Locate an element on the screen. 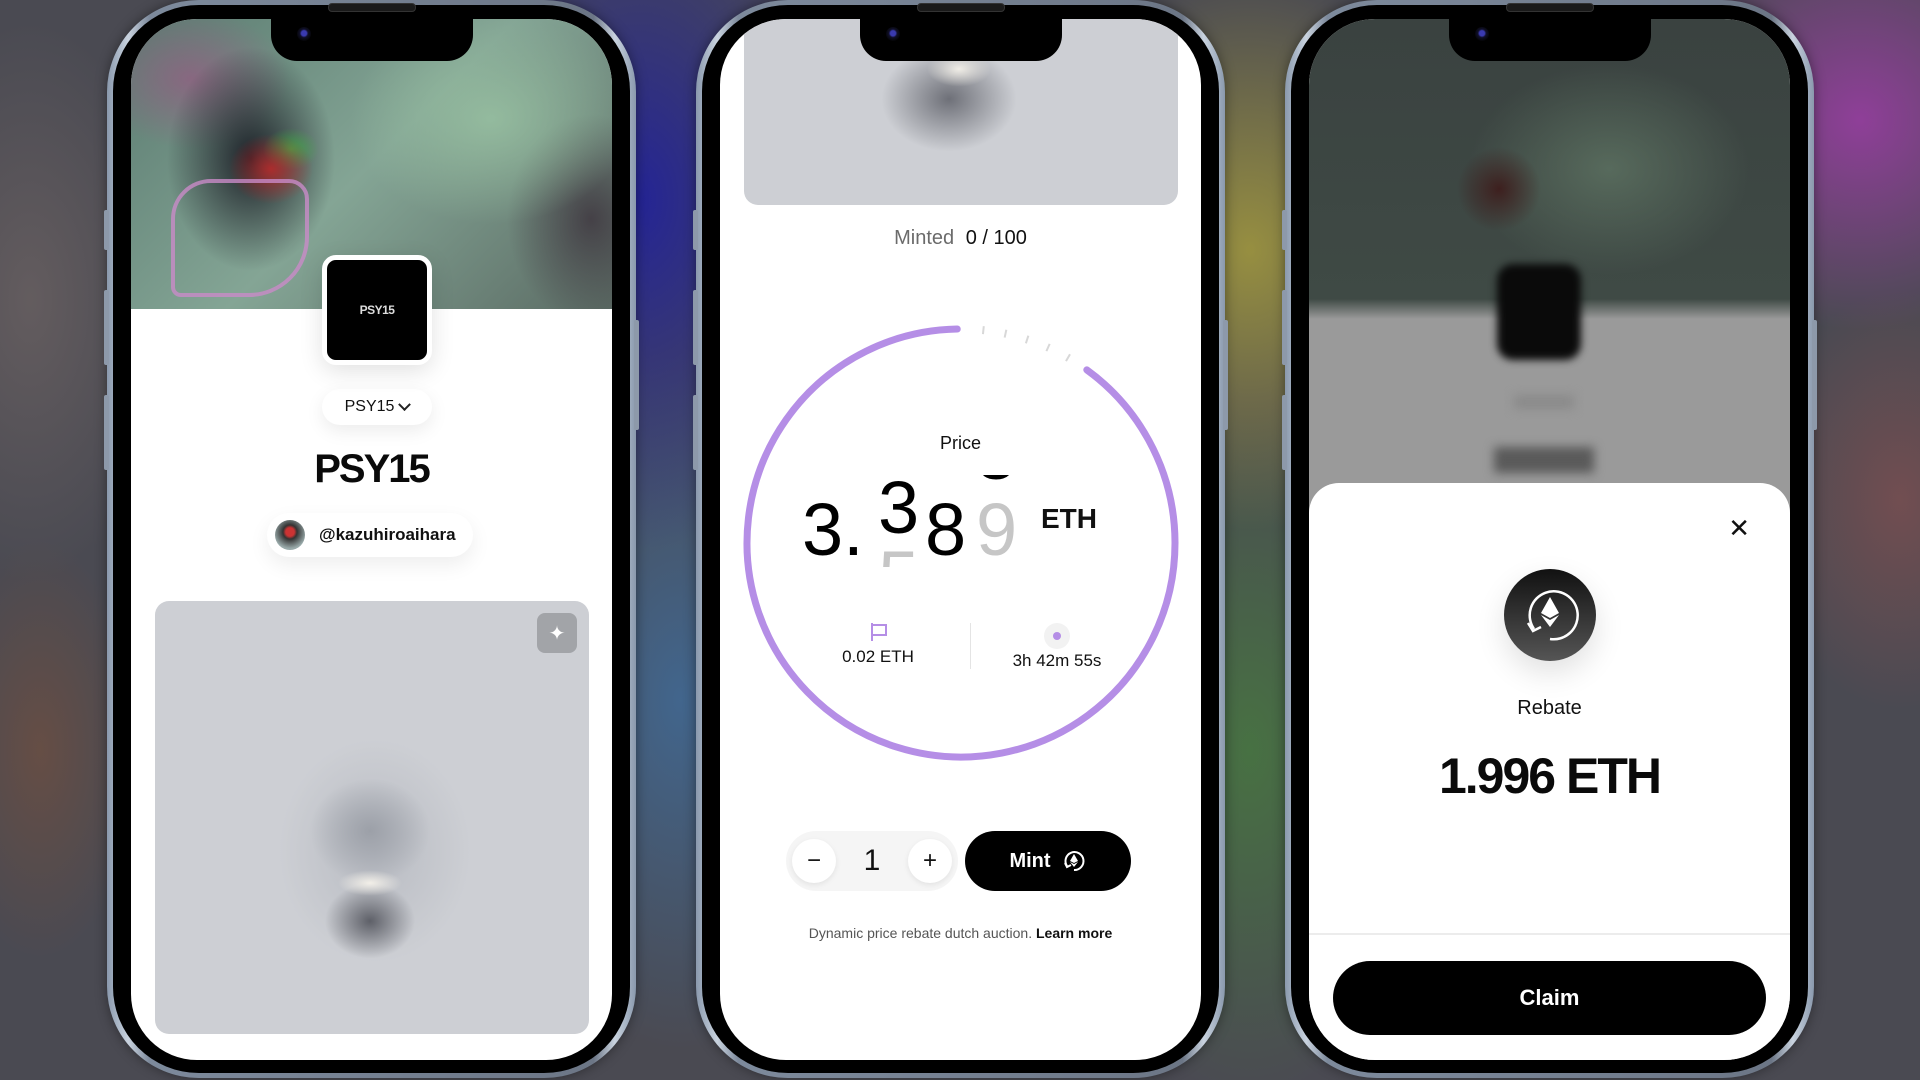  creator-chip: @kazuhiroaihara is located at coordinates (370, 535).